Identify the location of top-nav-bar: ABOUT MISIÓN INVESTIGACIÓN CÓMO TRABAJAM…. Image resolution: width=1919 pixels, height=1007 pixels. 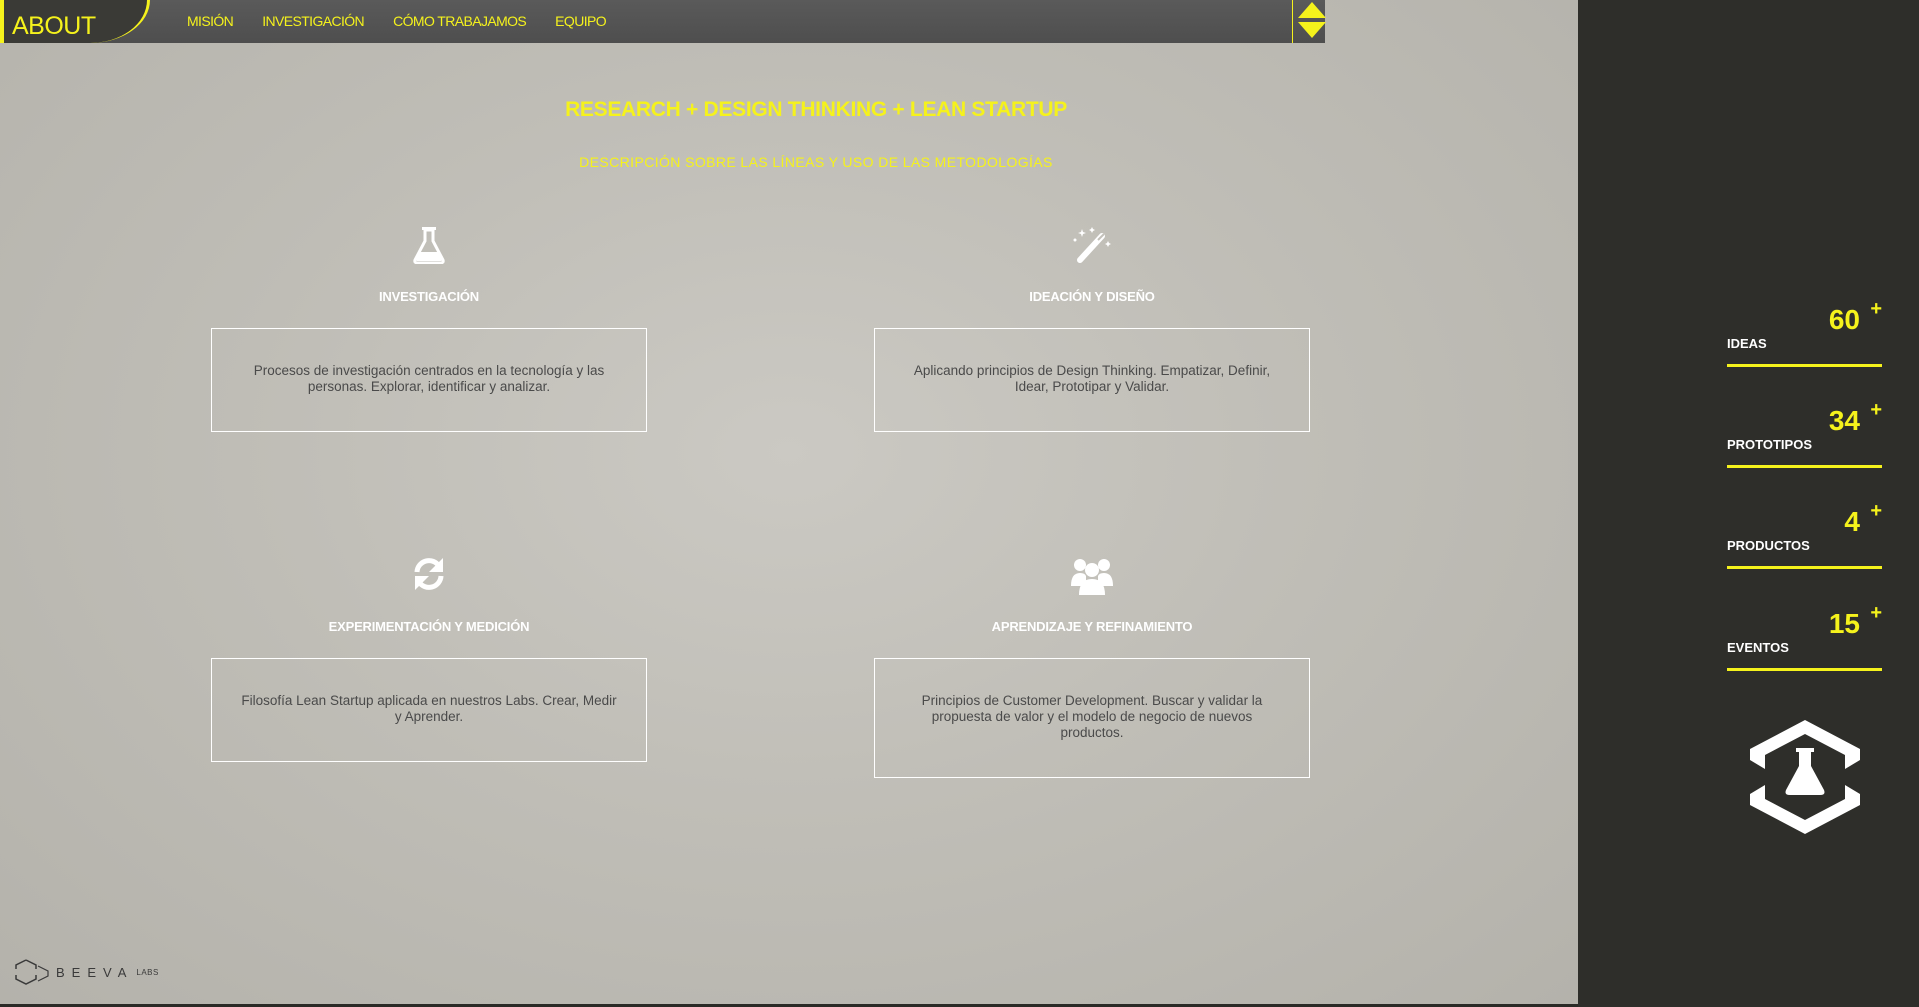
(663, 21).